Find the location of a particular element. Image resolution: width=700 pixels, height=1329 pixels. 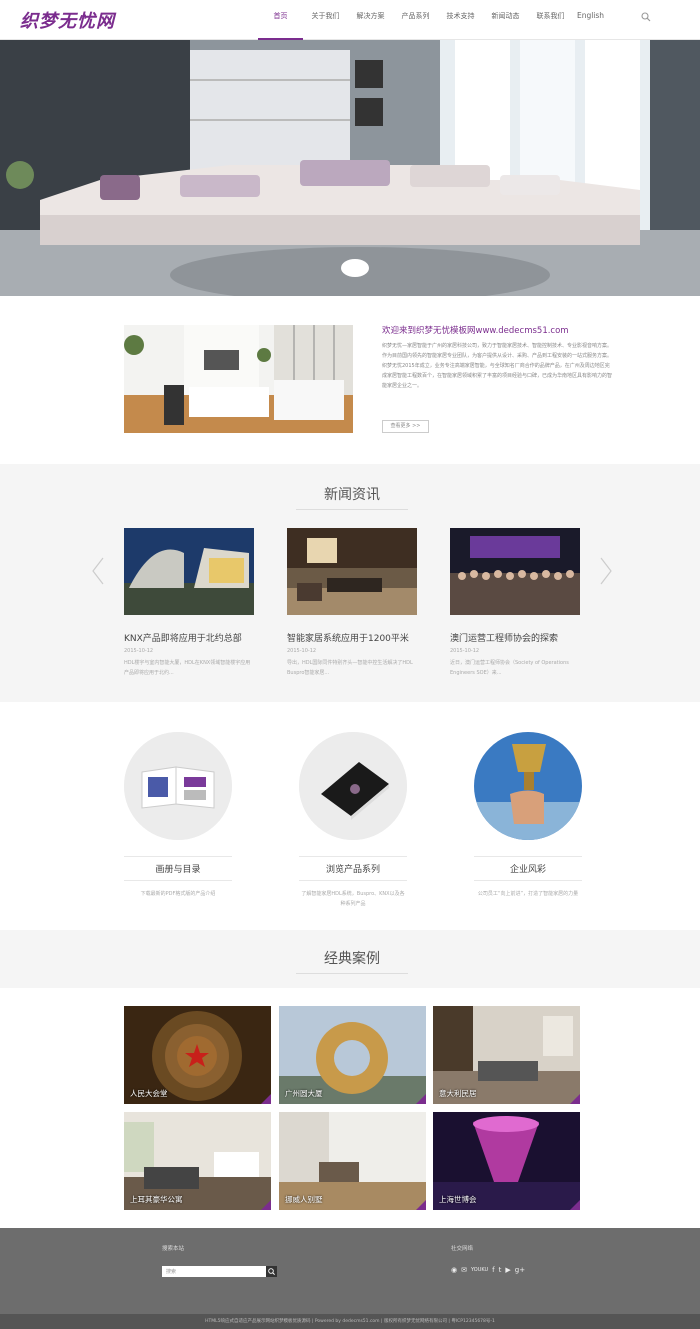

case-item: 上耳其豪华公寓 is located at coordinates (197, 1161).